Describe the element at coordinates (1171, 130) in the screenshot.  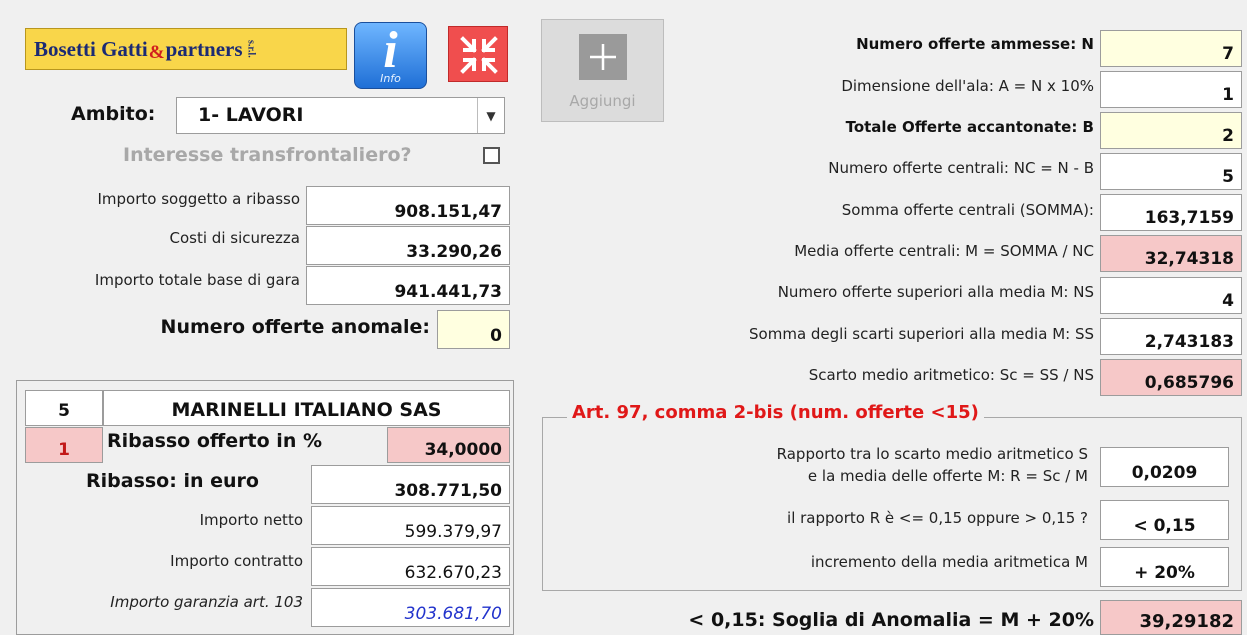
I see `offerte-accantonate-field: 2` at that location.